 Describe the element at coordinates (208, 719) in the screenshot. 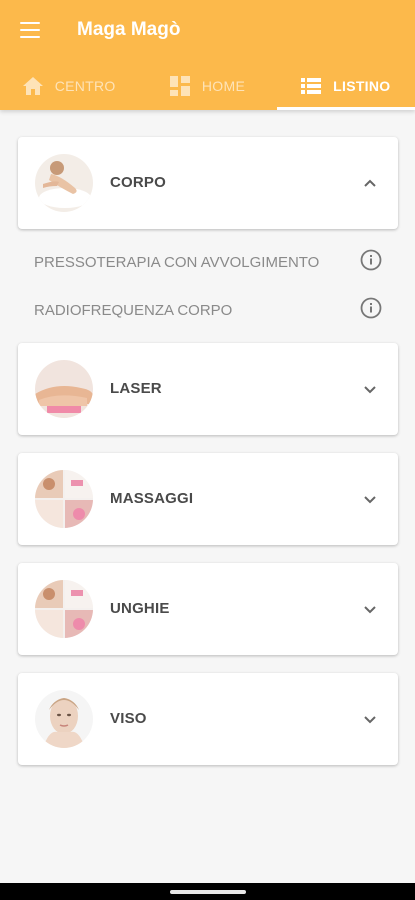

I see `category-card-viso: VISO` at that location.